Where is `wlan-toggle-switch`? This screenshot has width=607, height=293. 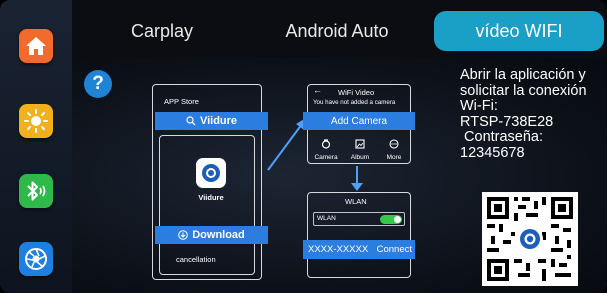 wlan-toggle-switch is located at coordinates (391, 219).